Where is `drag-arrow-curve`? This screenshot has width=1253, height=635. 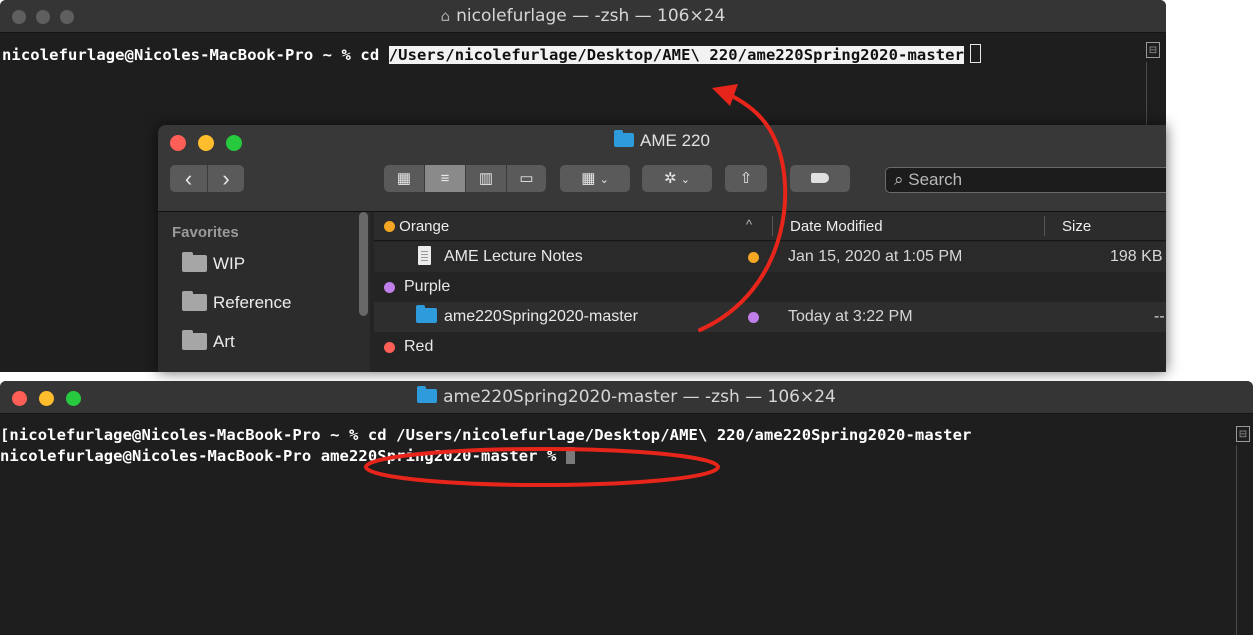
drag-arrow-curve is located at coordinates (743, 213).